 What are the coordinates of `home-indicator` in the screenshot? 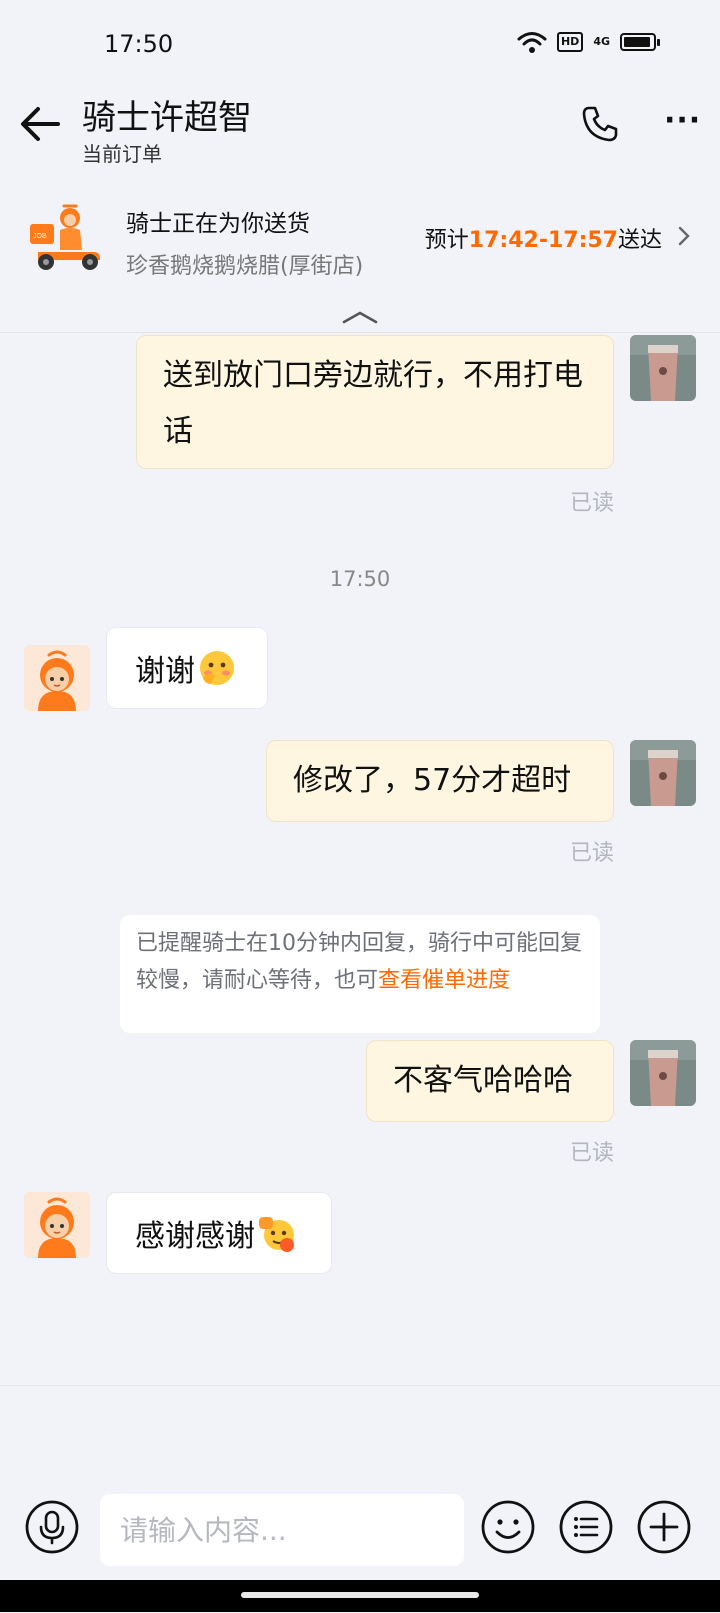 It's located at (360, 1595).